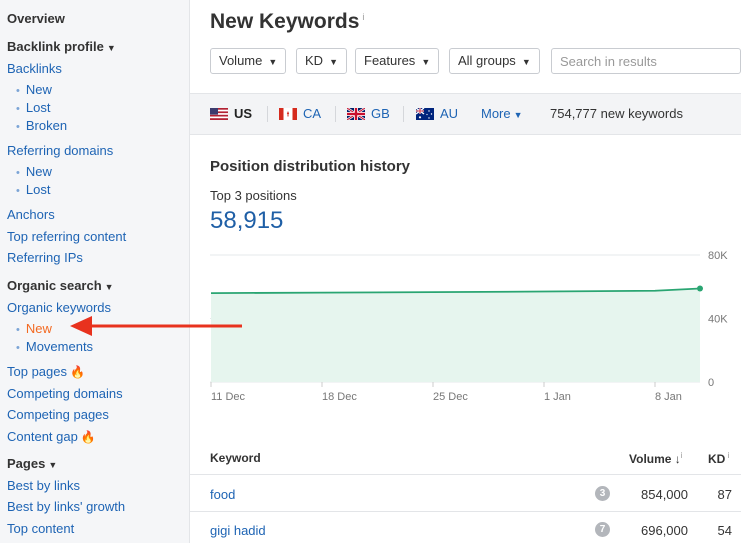 The image size is (741, 543). I want to click on x-tick-label: 1 Jan, so click(557, 397).